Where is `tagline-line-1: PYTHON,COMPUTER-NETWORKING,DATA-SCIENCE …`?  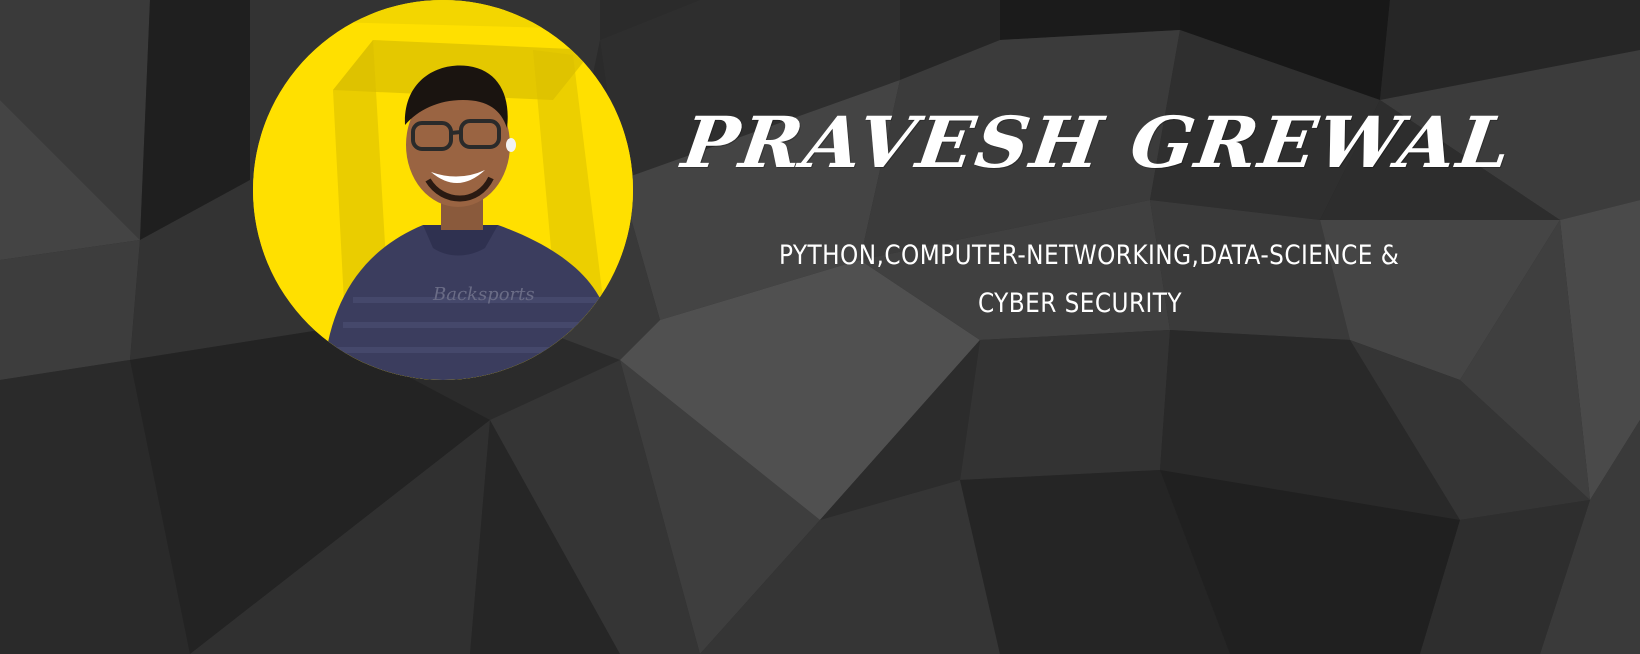
tagline-line-1: PYTHON,COMPUTER-NETWORKING,DATA-SCIENCE … is located at coordinates (1089, 255).